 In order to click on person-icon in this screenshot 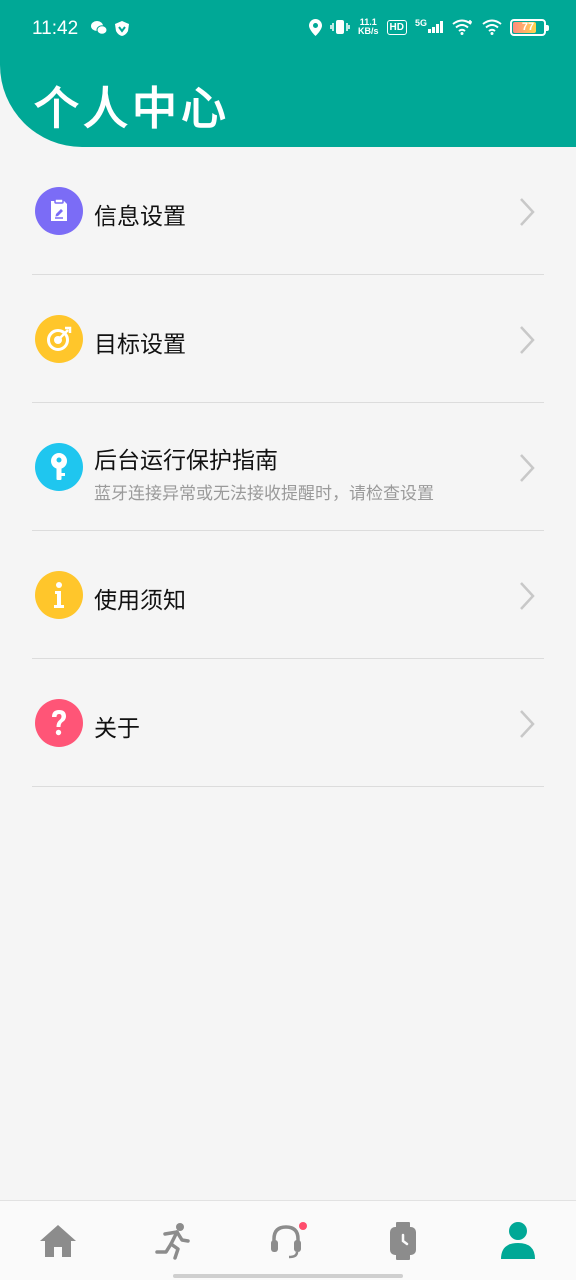, I will do `click(518, 1240)`.